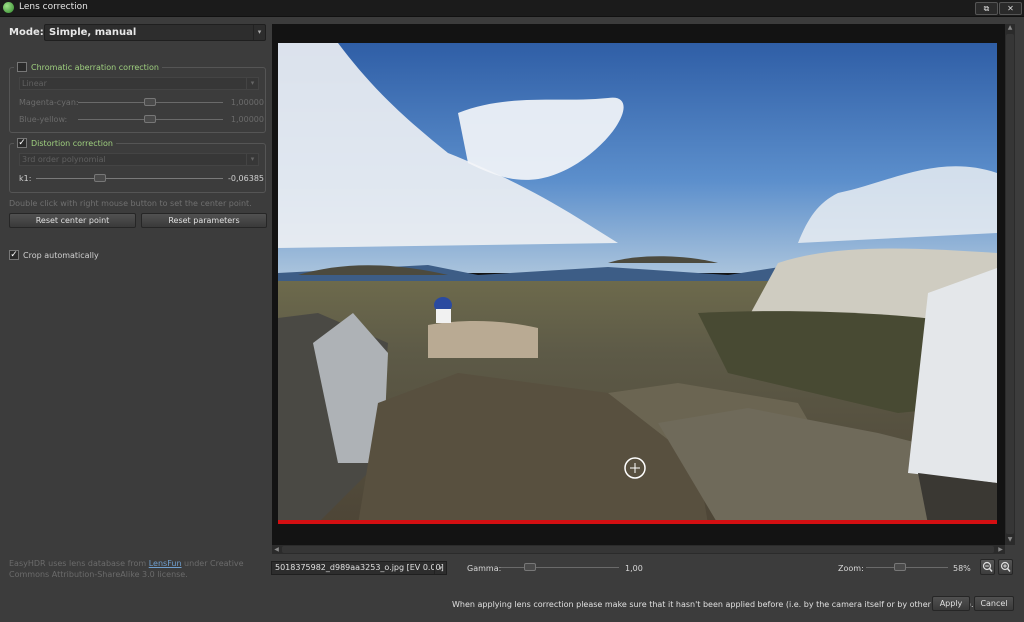  Describe the element at coordinates (637, 522) in the screenshot. I see `crop-boundary-line` at that location.